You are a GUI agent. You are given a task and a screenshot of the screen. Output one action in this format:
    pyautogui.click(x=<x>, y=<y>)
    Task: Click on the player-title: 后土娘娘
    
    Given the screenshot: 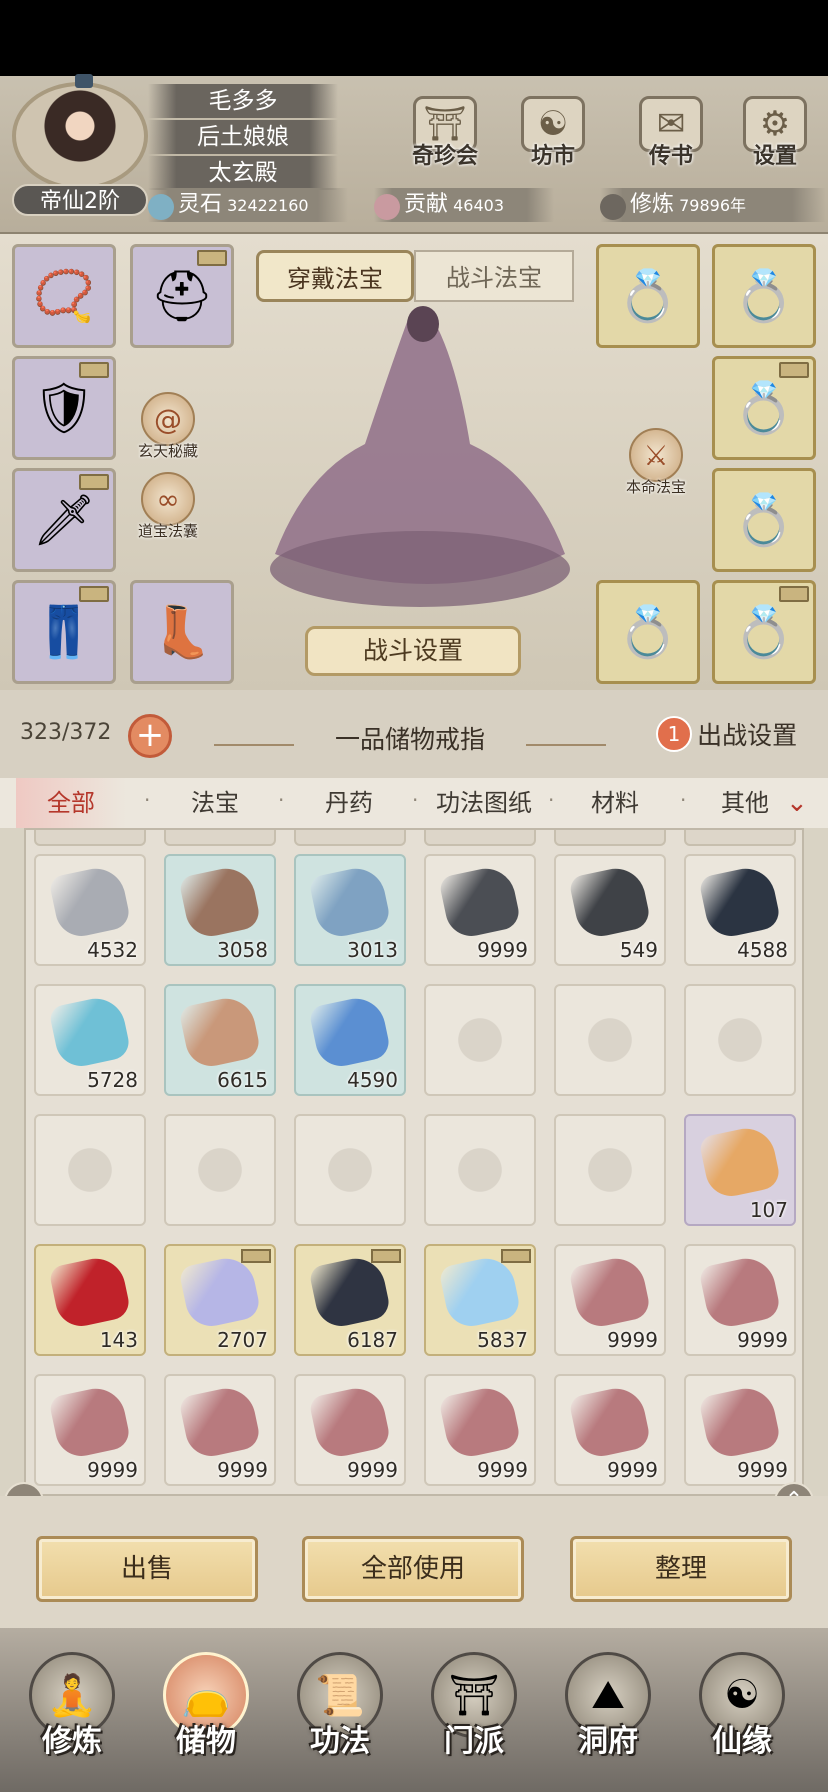 What is the action you would take?
    pyautogui.click(x=243, y=137)
    